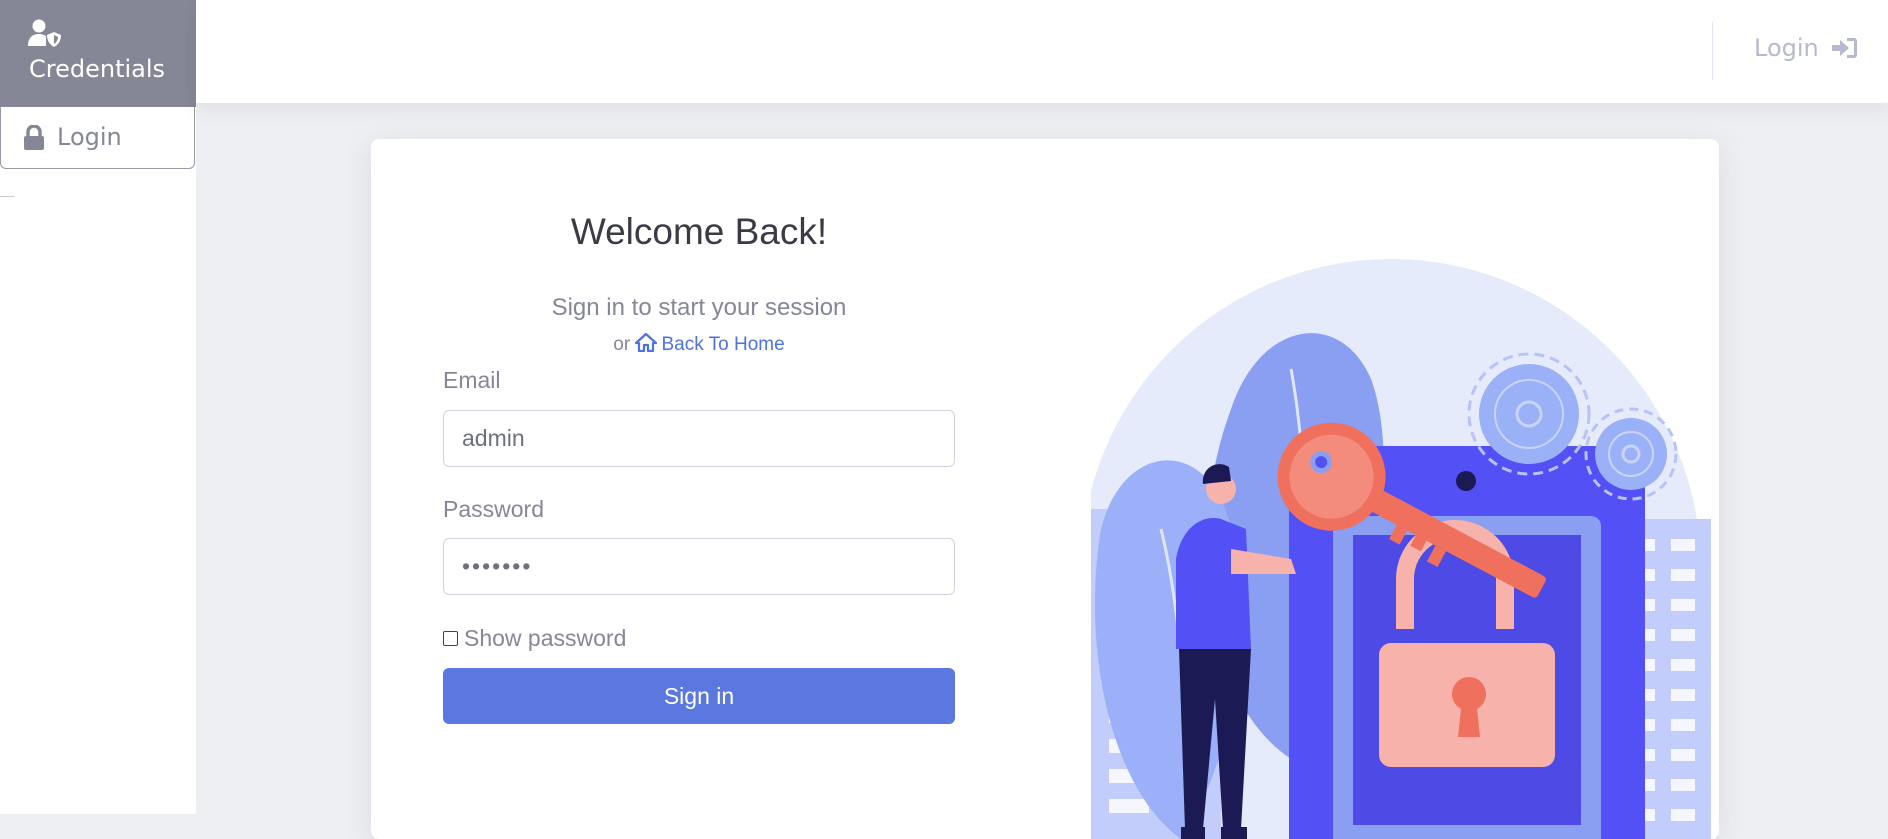 The height and width of the screenshot is (839, 1888). Describe the element at coordinates (699, 438) in the screenshot. I see `email-field` at that location.